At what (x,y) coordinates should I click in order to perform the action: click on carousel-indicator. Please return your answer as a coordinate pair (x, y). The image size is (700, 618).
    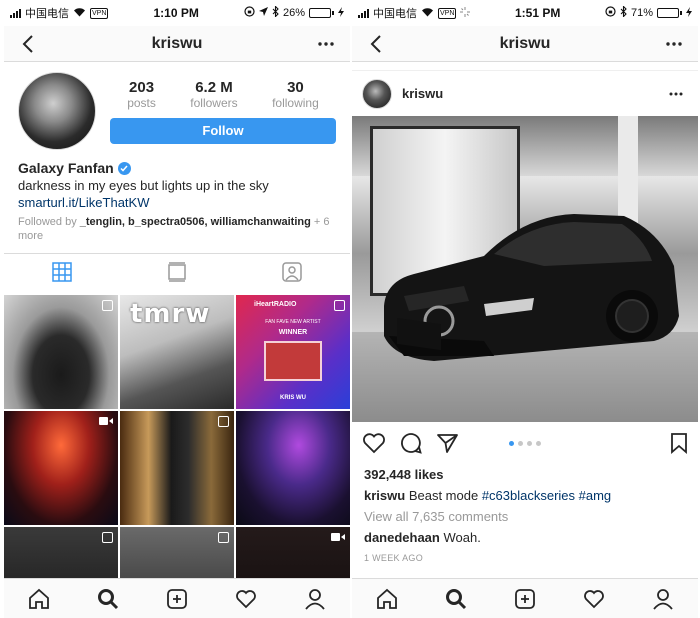
    Looking at the image, I should click on (525, 443).